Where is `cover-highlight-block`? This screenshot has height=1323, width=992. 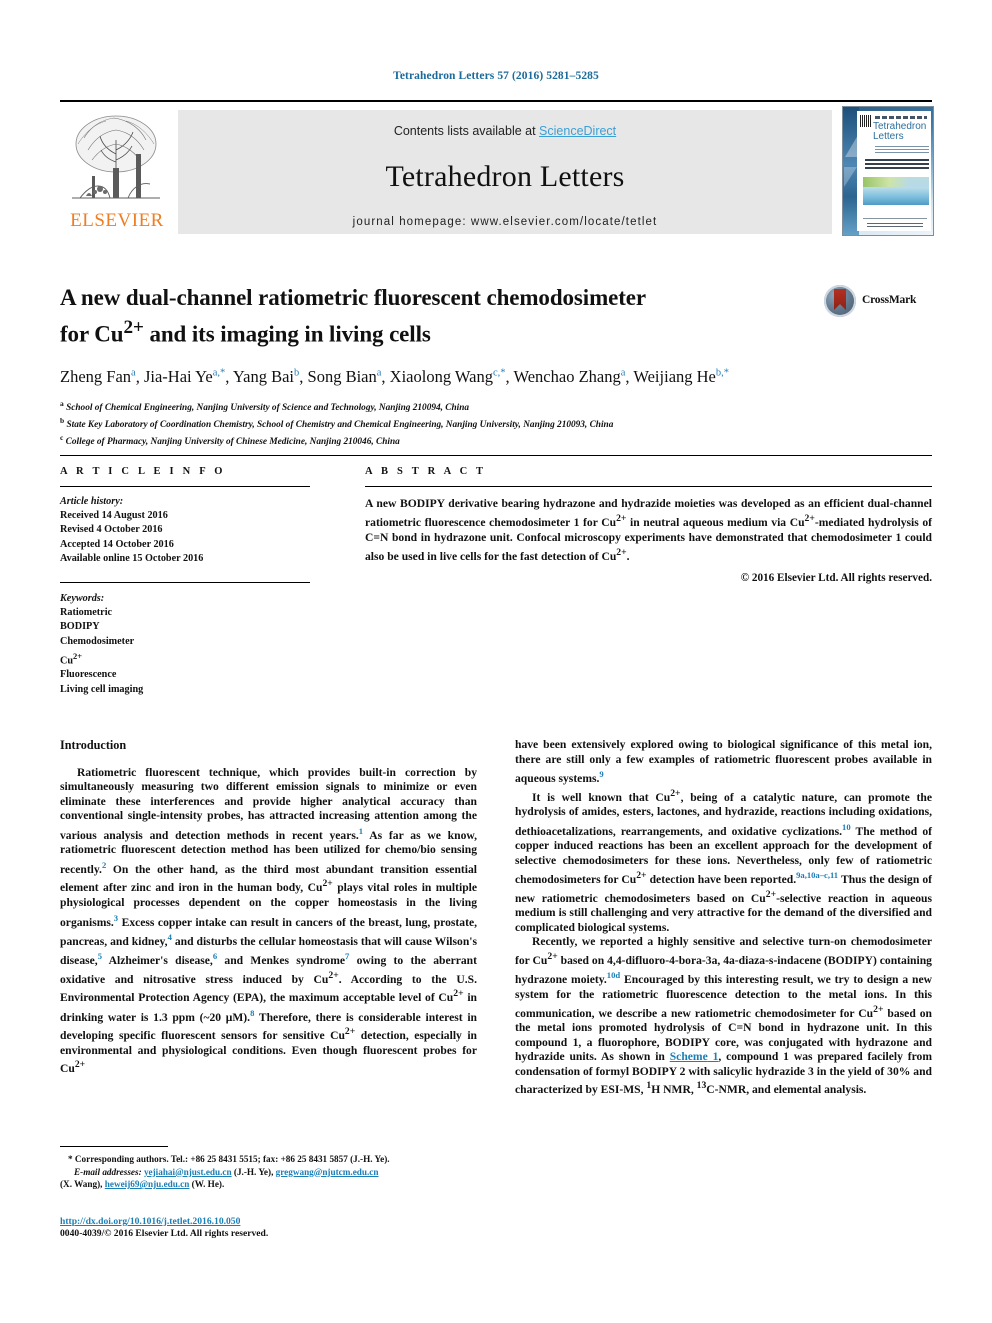
cover-highlight-block is located at coordinates (897, 165).